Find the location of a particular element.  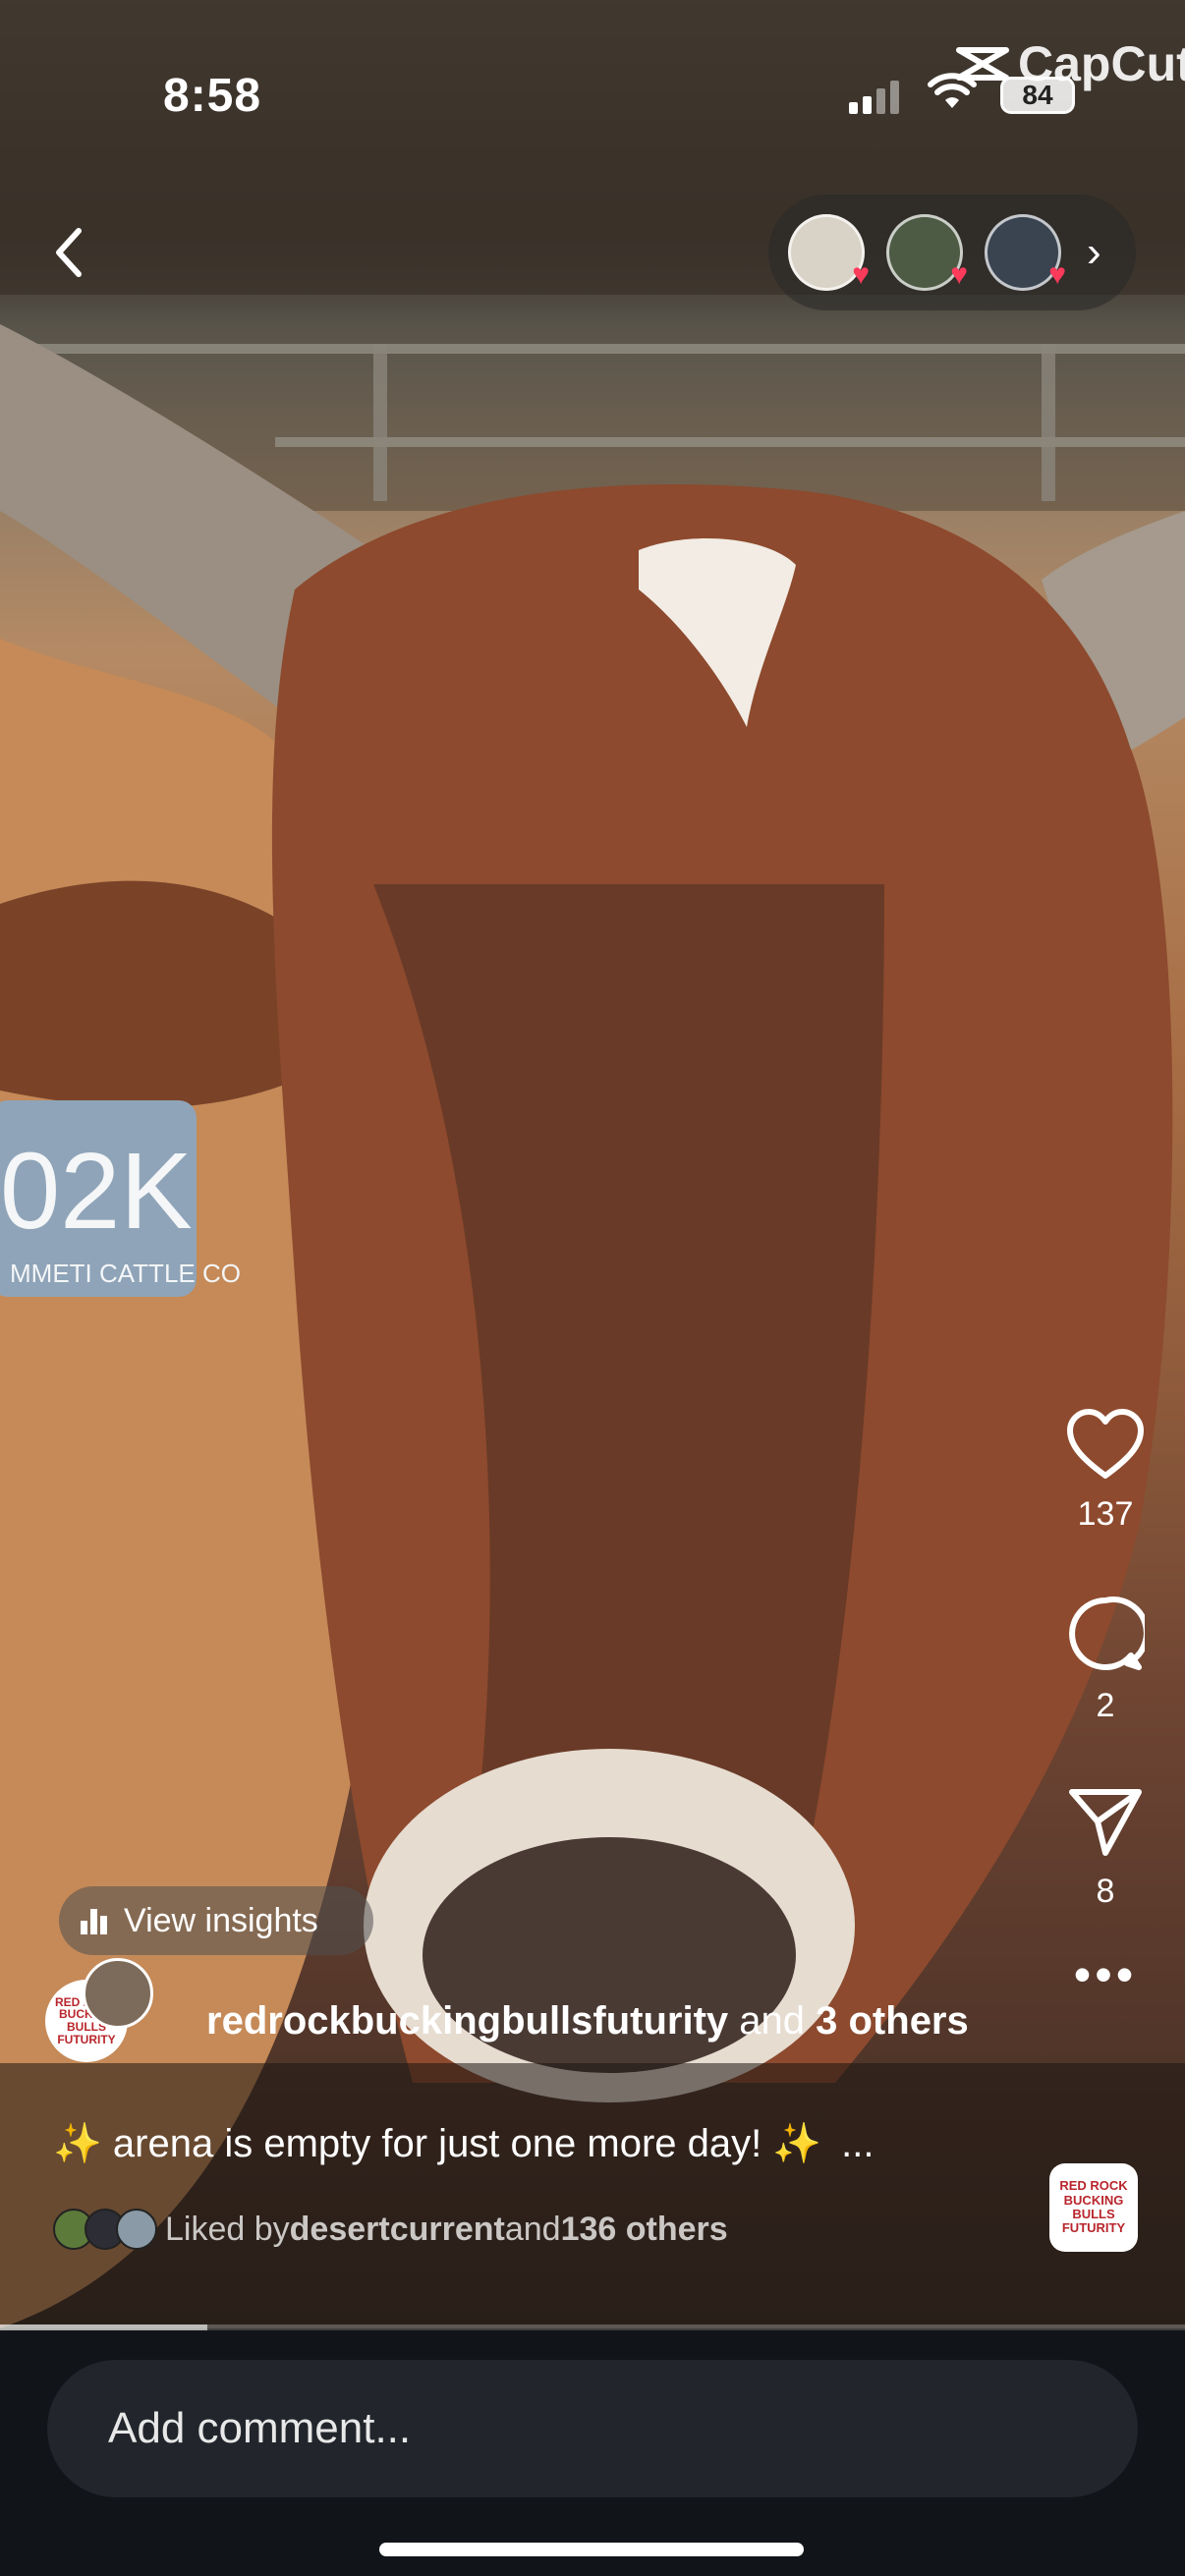

author-username: redrockbuckingbullsfuturity is located at coordinates (467, 2021).